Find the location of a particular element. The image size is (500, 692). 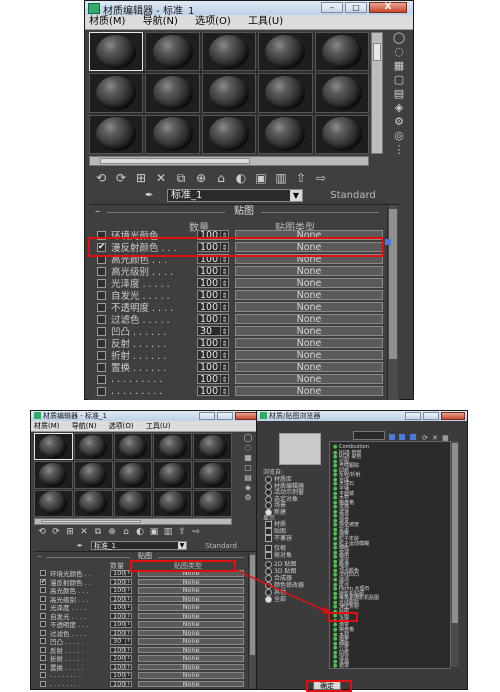

arrow-head is located at coordinates (327, 610).